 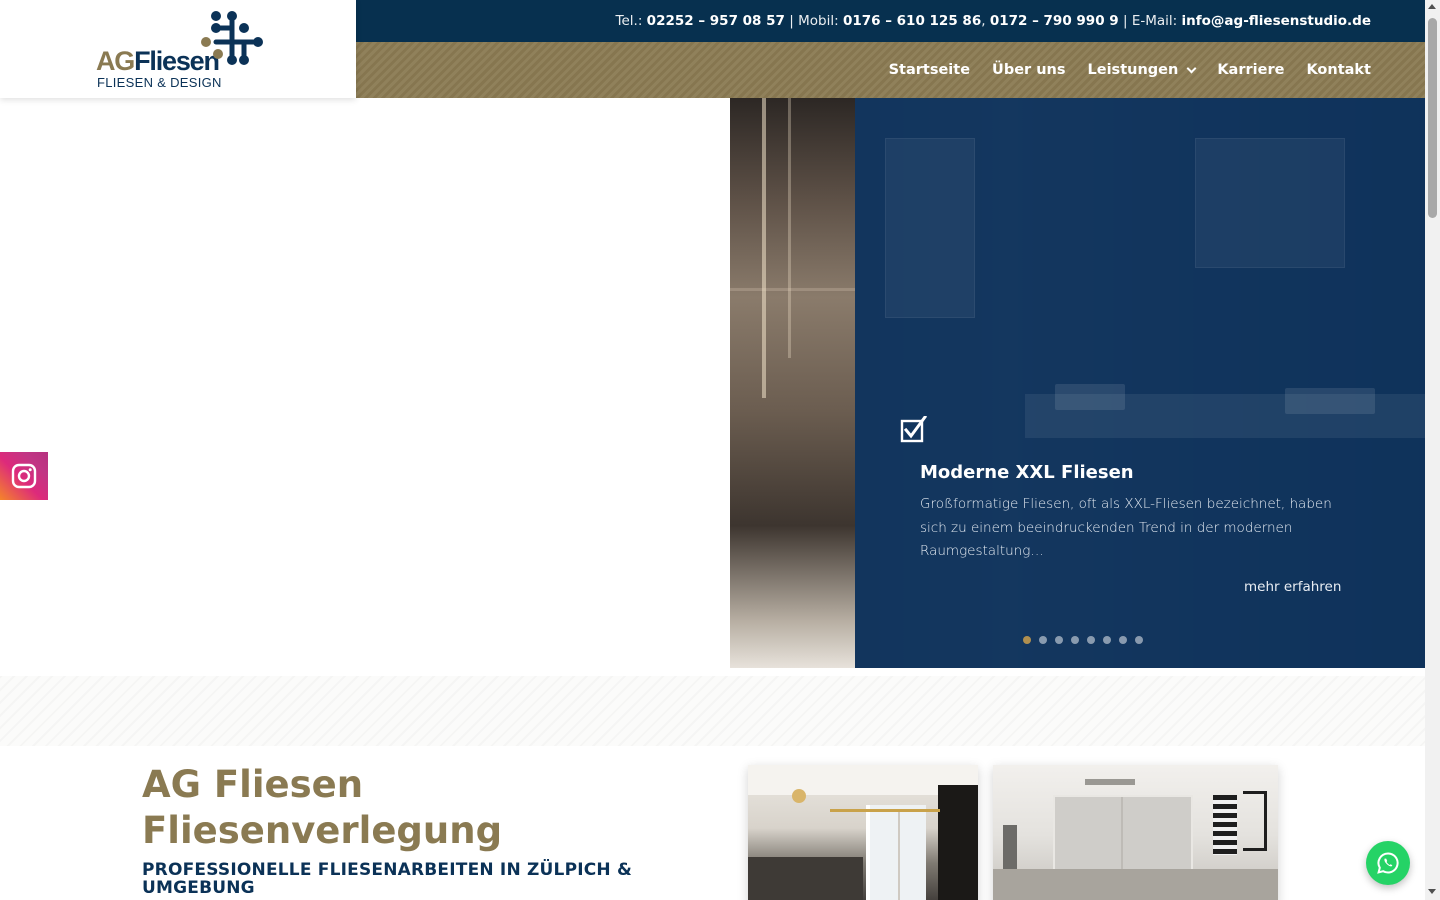 What do you see at coordinates (1191, 68) in the screenshot?
I see `chevron-down-icon` at bounding box center [1191, 68].